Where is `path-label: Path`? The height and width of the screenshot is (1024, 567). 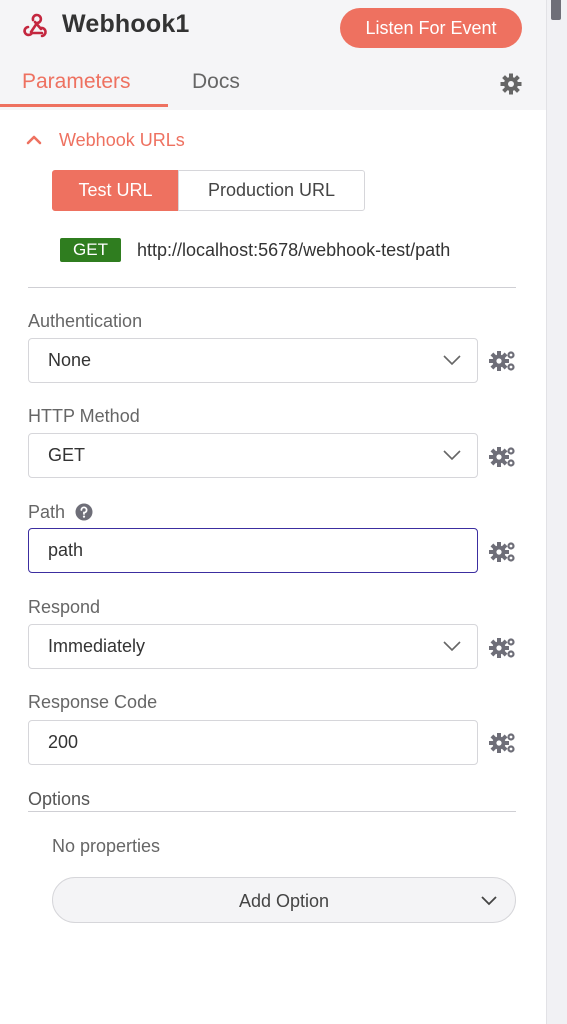
path-label: Path is located at coordinates (47, 512).